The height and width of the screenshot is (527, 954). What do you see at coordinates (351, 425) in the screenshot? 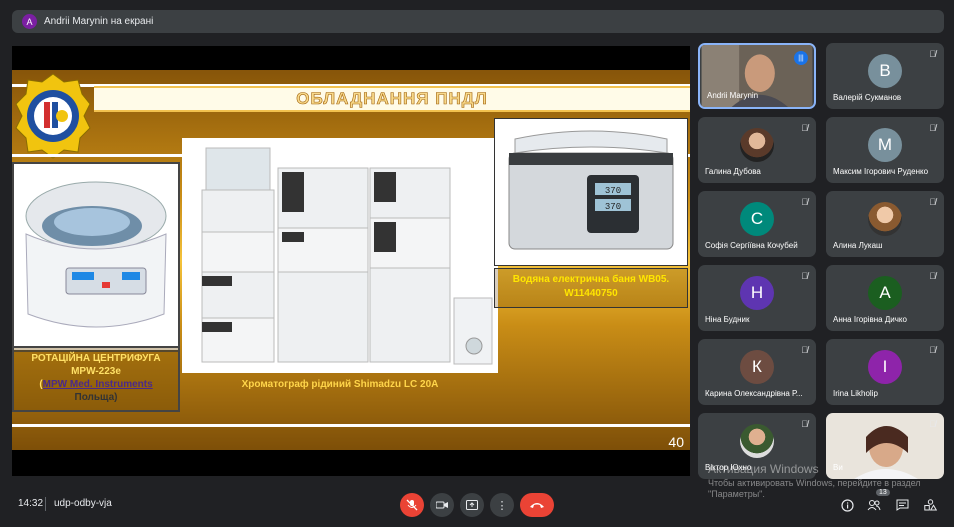
I see `slide-divider` at bounding box center [351, 425].